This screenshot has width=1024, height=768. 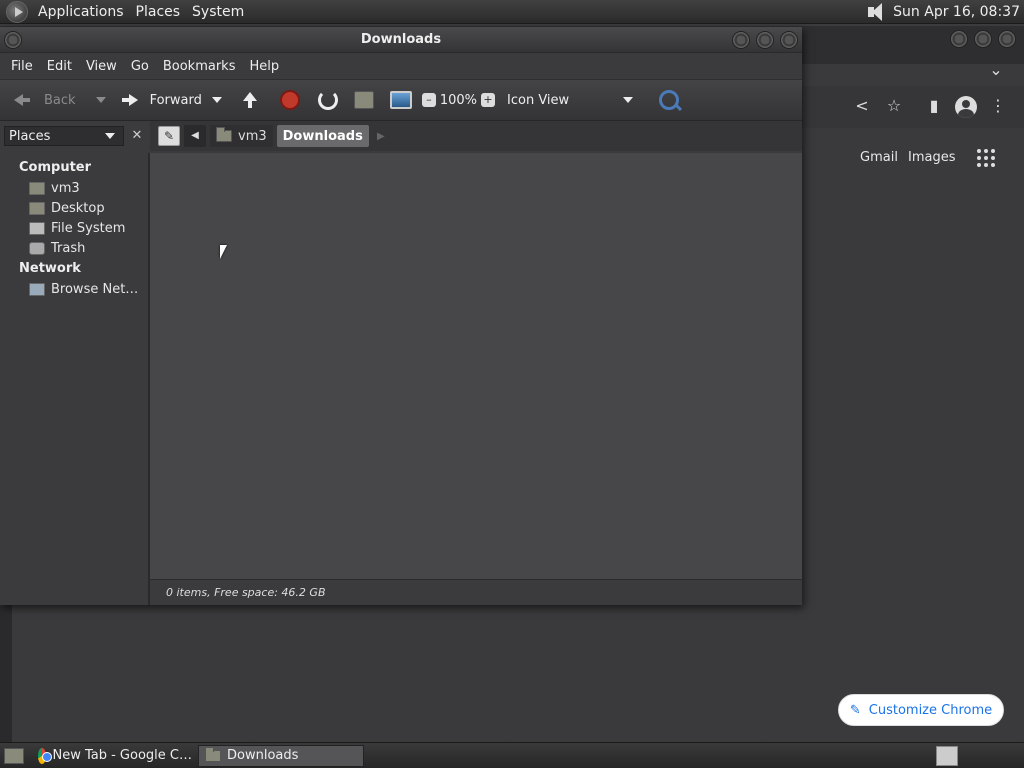 I want to click on drive-icon, so click(x=37, y=228).